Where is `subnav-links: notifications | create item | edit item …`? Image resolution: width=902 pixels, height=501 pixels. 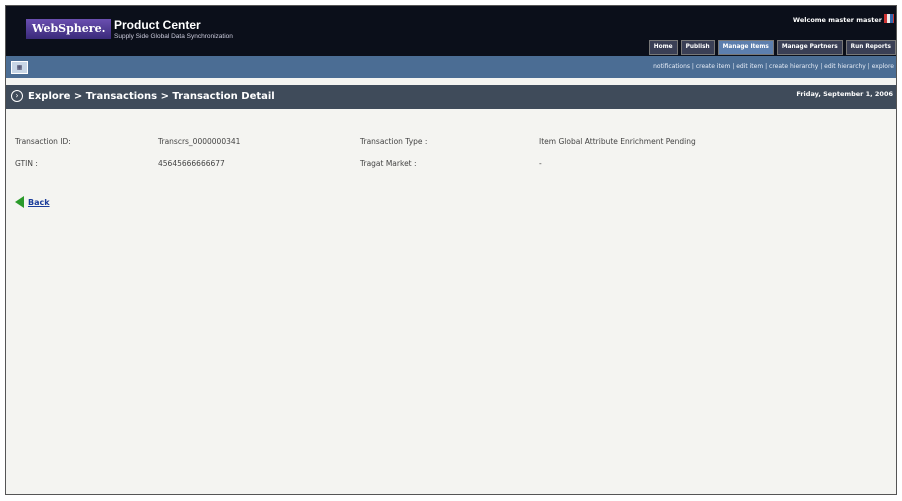 subnav-links: notifications | create item | edit item … is located at coordinates (773, 66).